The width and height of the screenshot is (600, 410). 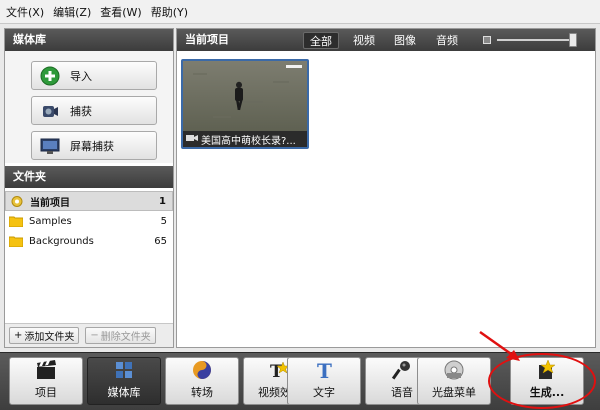 I want to click on folder-item-backgrounds: Backgrounds 65, so click(x=89, y=241).